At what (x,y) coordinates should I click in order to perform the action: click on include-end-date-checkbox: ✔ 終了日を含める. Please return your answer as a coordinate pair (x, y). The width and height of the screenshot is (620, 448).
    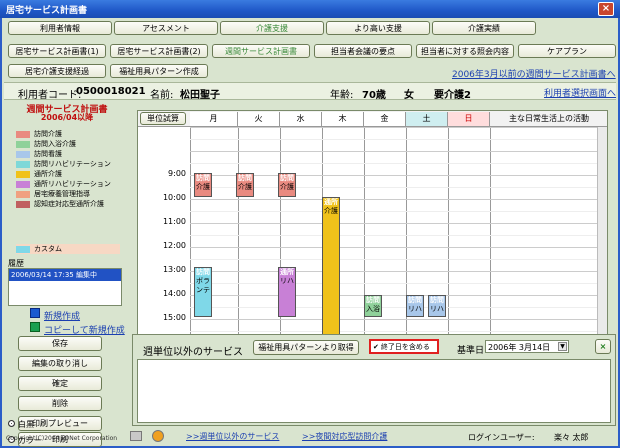
    Looking at the image, I should click on (404, 346).